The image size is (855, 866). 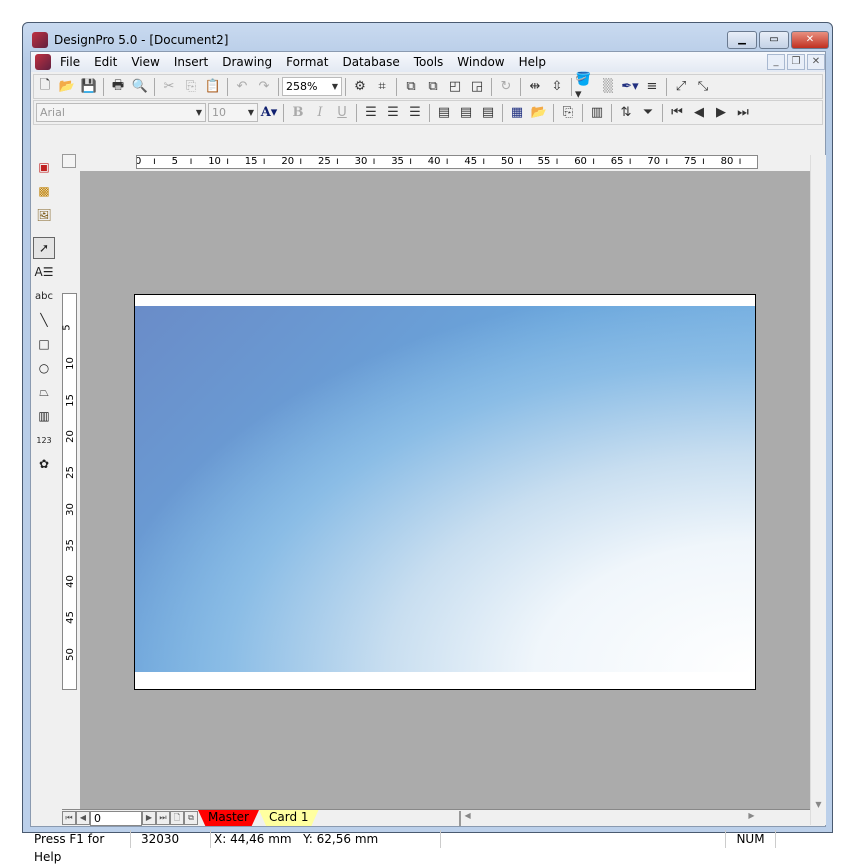 I want to click on next-record-icon: ▶, so click(x=721, y=113).